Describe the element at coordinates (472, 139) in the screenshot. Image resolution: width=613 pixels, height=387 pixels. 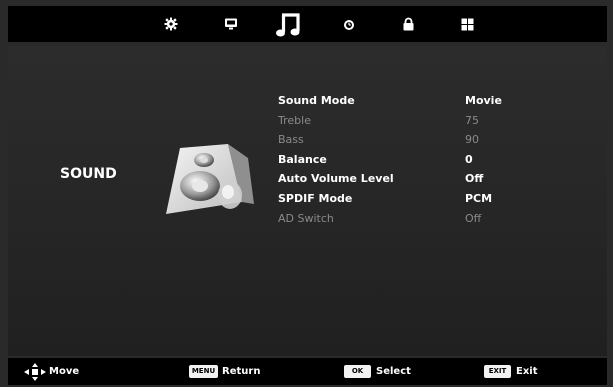
I see `menu-item-value: 90` at that location.